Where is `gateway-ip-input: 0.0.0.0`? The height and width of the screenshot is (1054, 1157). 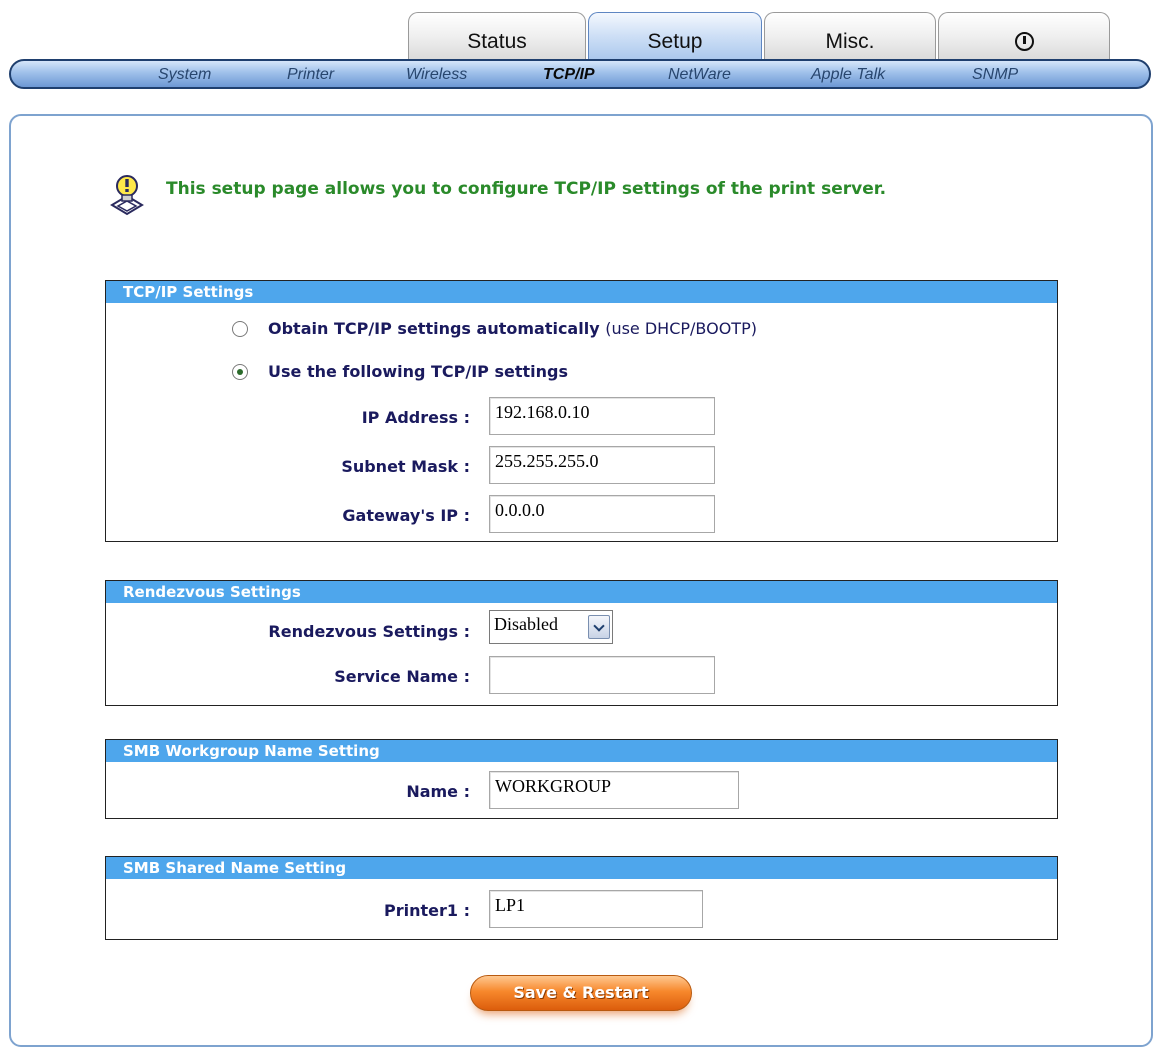 gateway-ip-input: 0.0.0.0 is located at coordinates (602, 514).